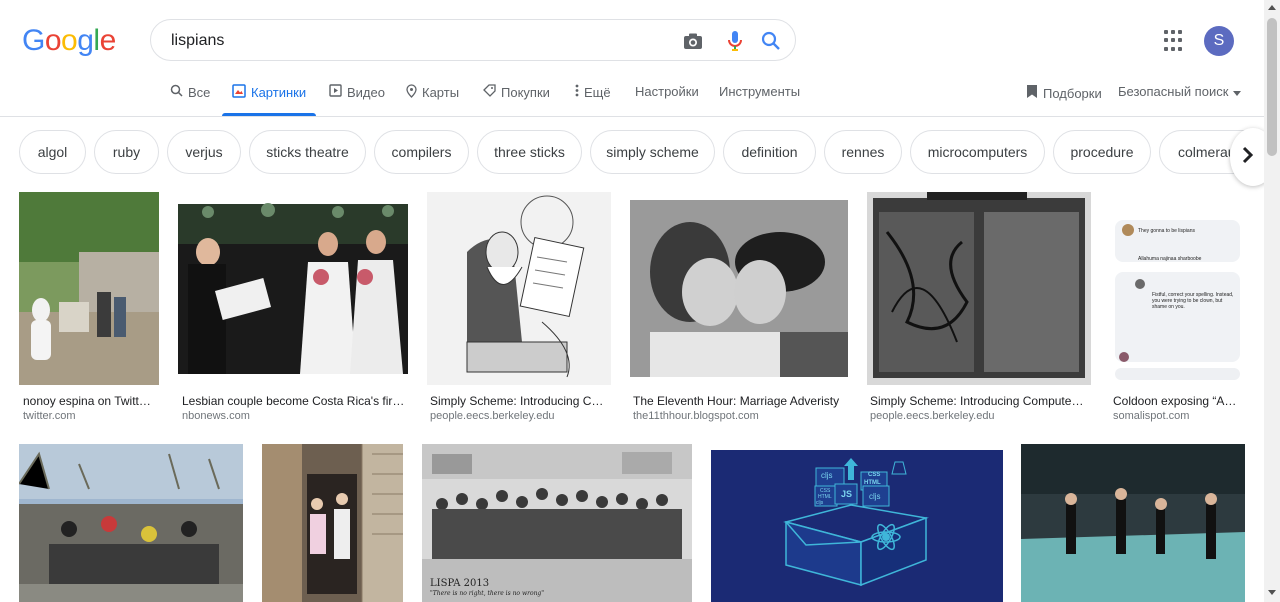 This screenshot has height=602, width=1280. I want to click on tab-maps: Карты, so click(432, 92).